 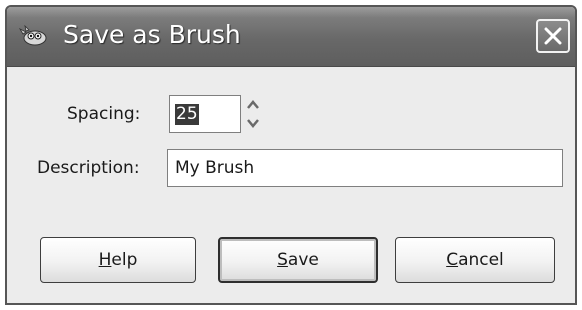 What do you see at coordinates (303, 260) in the screenshot?
I see `save-label: ave` at bounding box center [303, 260].